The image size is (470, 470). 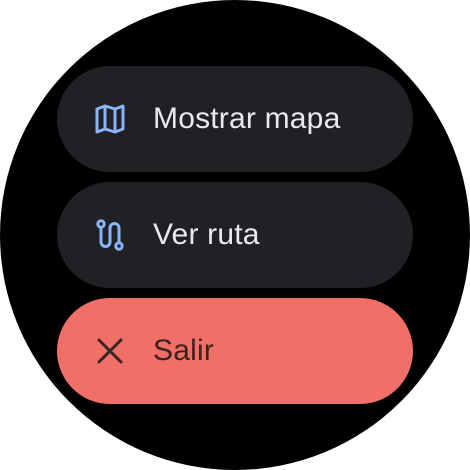 What do you see at coordinates (184, 350) in the screenshot?
I see `exit-label: Salir` at bounding box center [184, 350].